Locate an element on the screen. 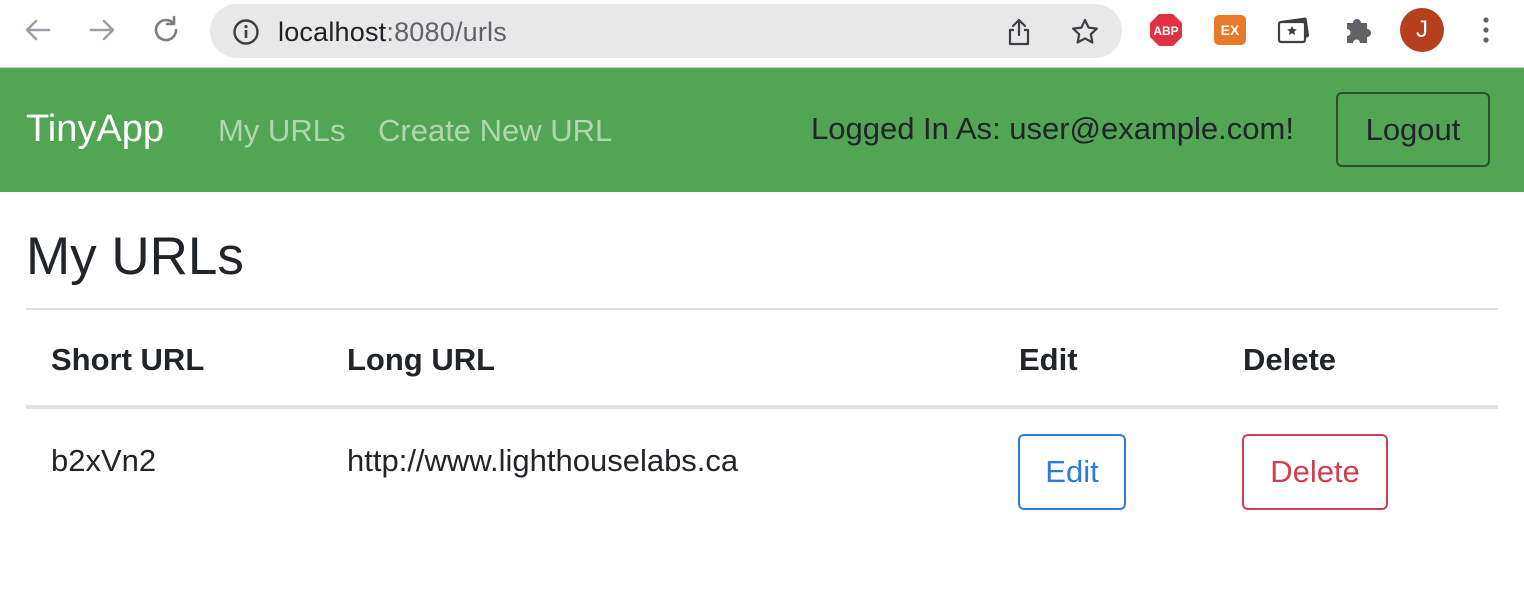  url-path: :8080/urls is located at coordinates (446, 32).